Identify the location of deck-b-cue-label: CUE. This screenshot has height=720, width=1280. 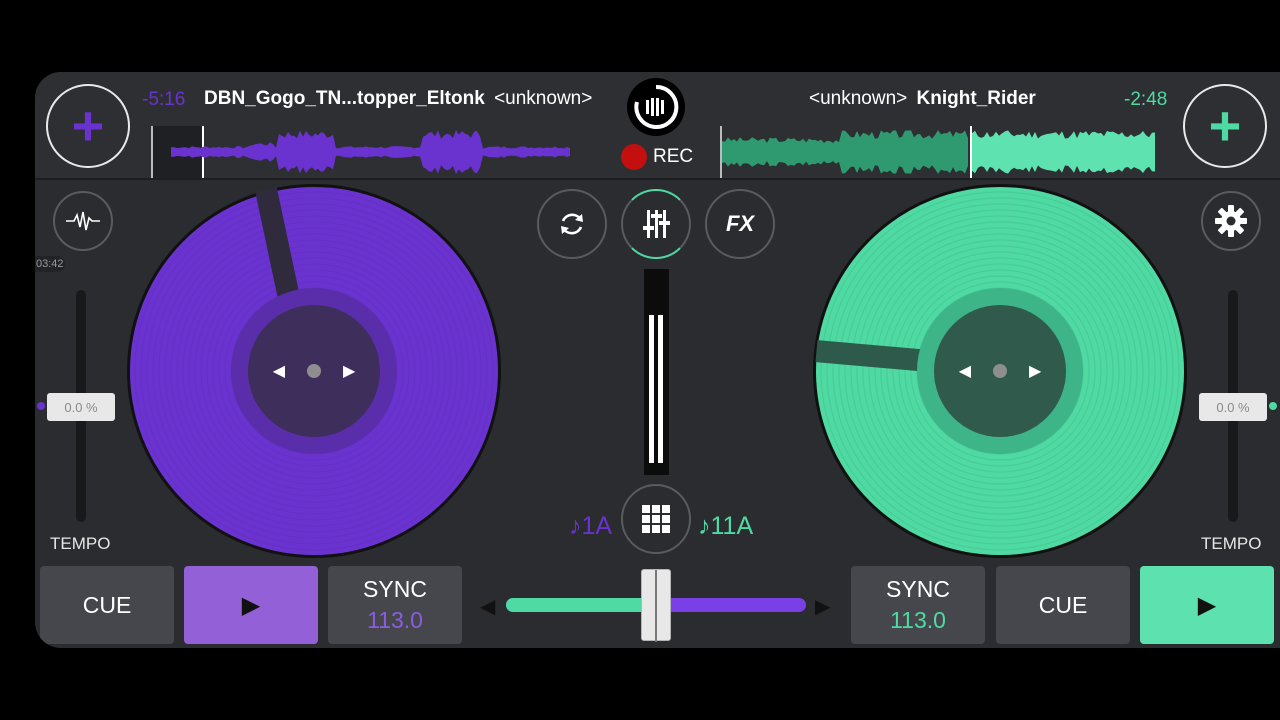
(1063, 604).